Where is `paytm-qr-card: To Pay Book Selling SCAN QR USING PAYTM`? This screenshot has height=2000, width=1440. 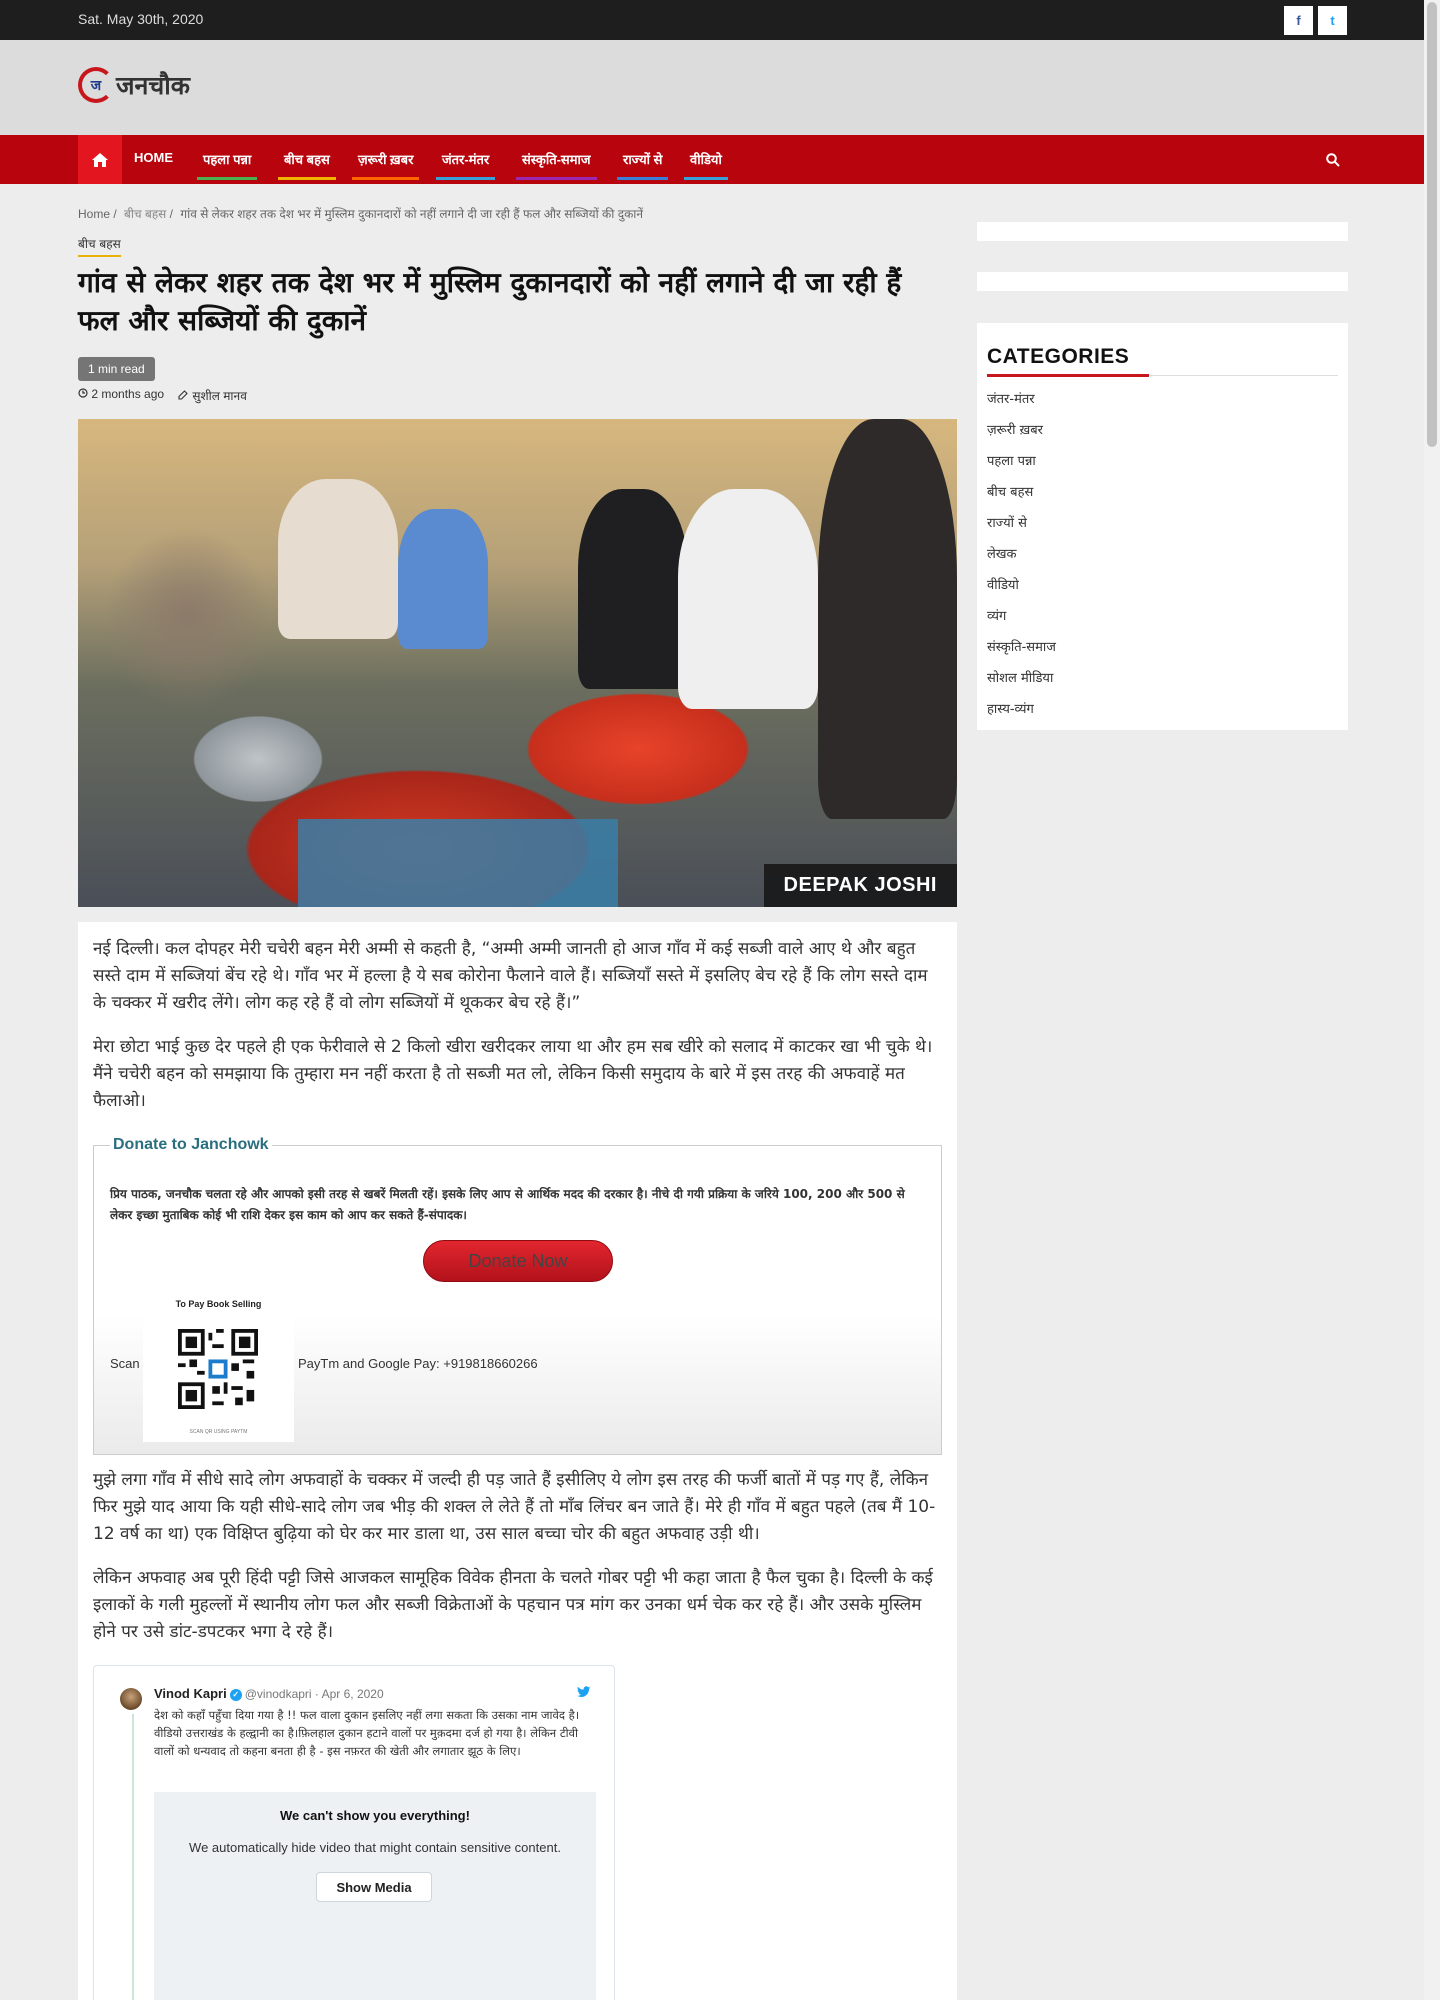 paytm-qr-card: To Pay Book Selling SCAN QR USING PAYTM is located at coordinates (218, 1370).